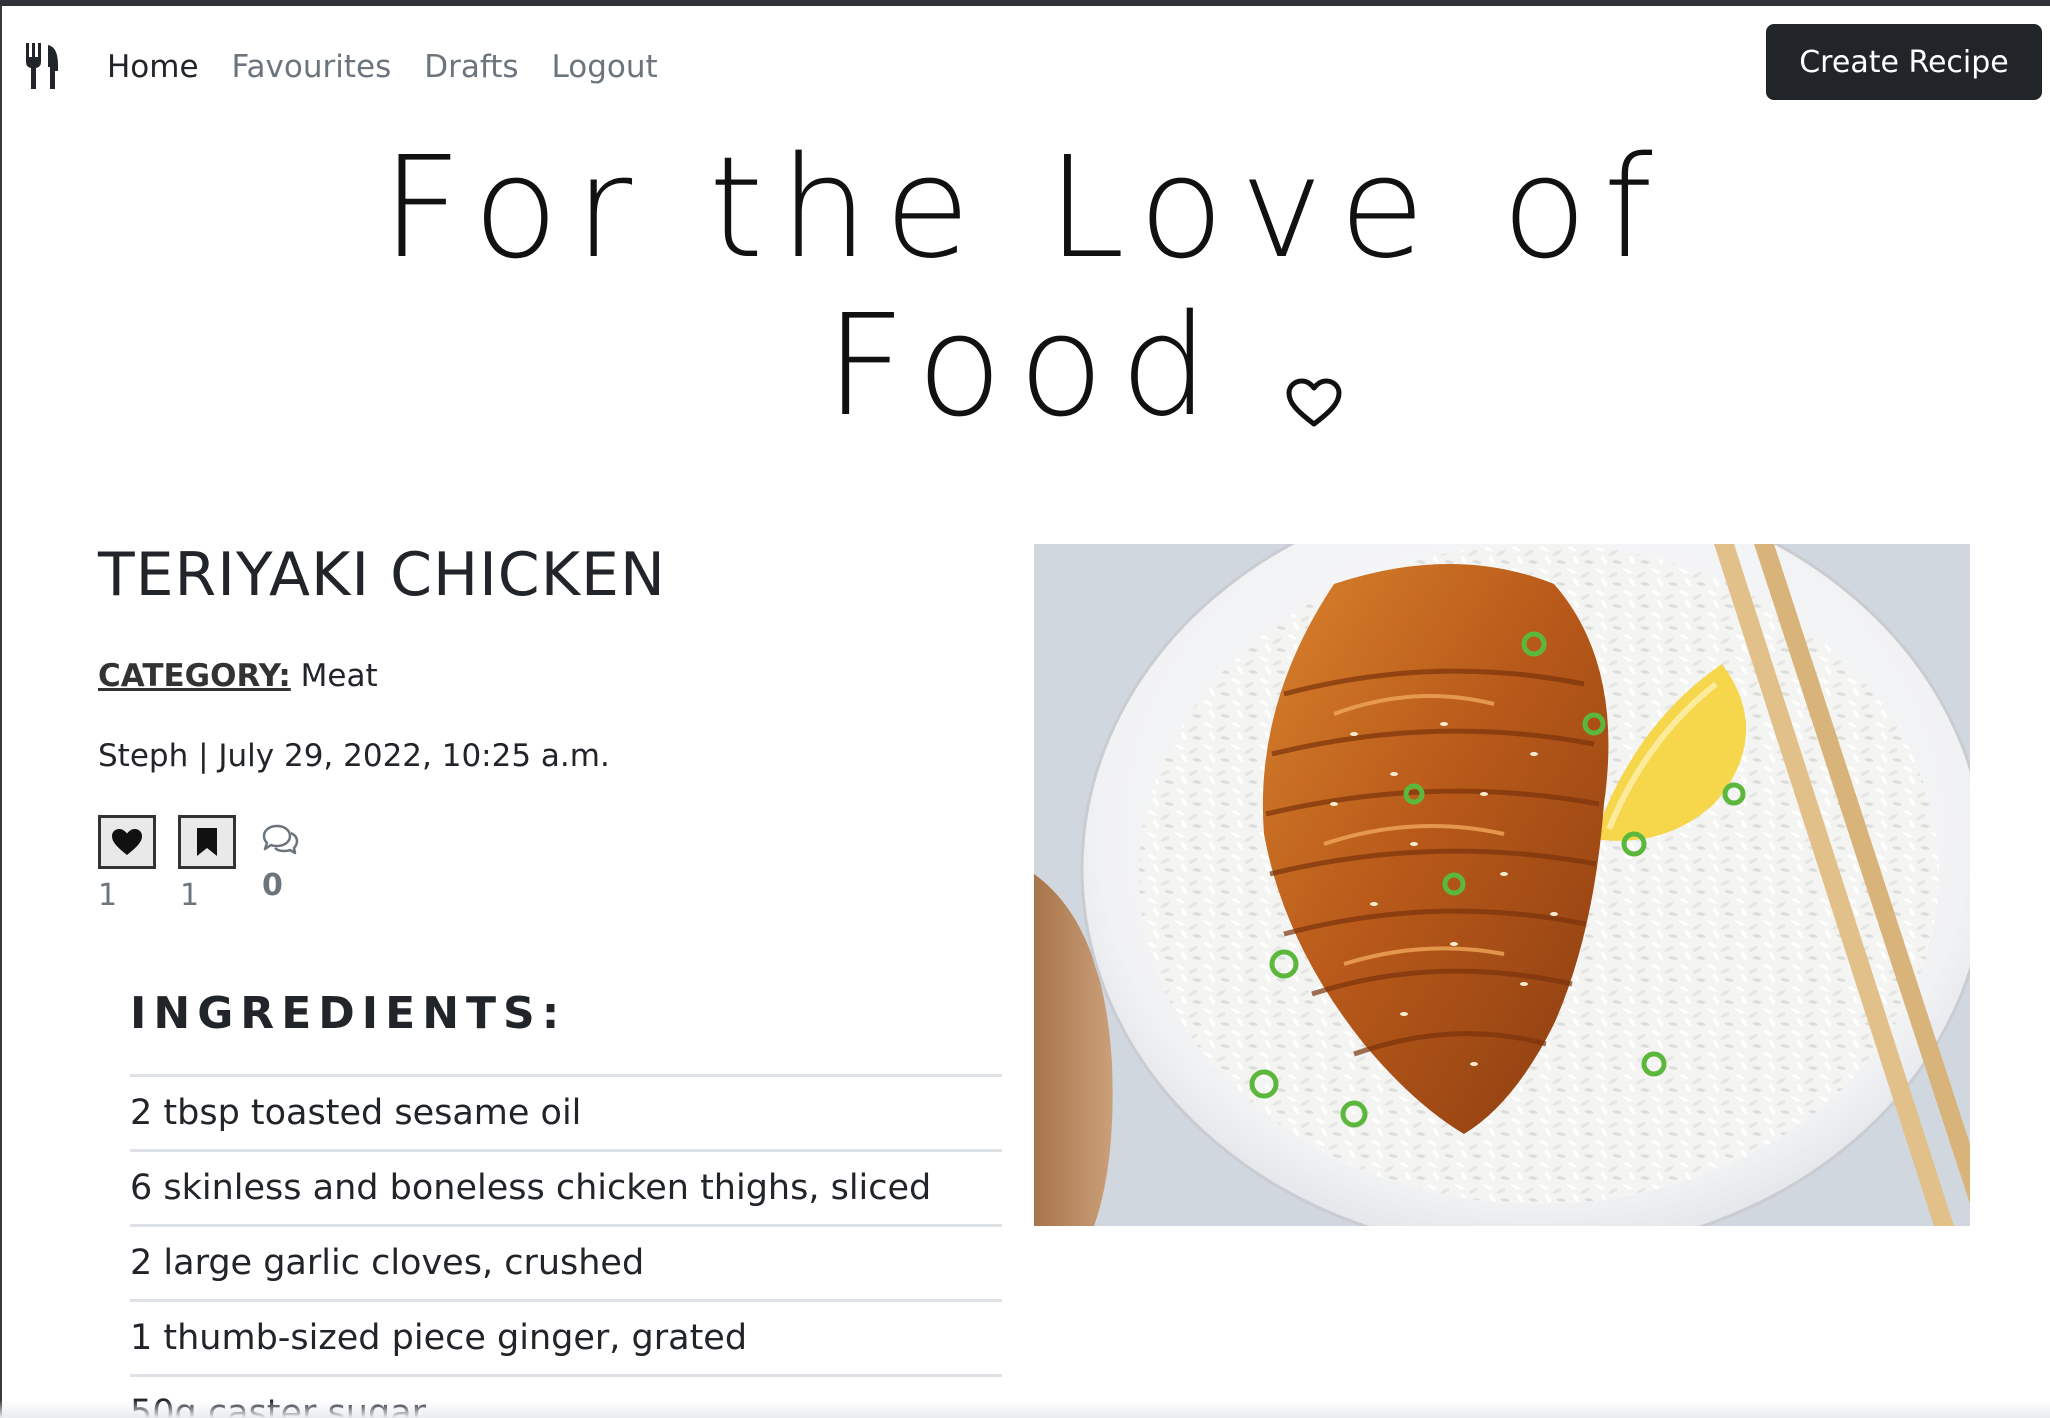 This screenshot has height=1418, width=2050. What do you see at coordinates (566, 1261) in the screenshot?
I see `ingredient-item: 2 large garlic cloves, crushed` at bounding box center [566, 1261].